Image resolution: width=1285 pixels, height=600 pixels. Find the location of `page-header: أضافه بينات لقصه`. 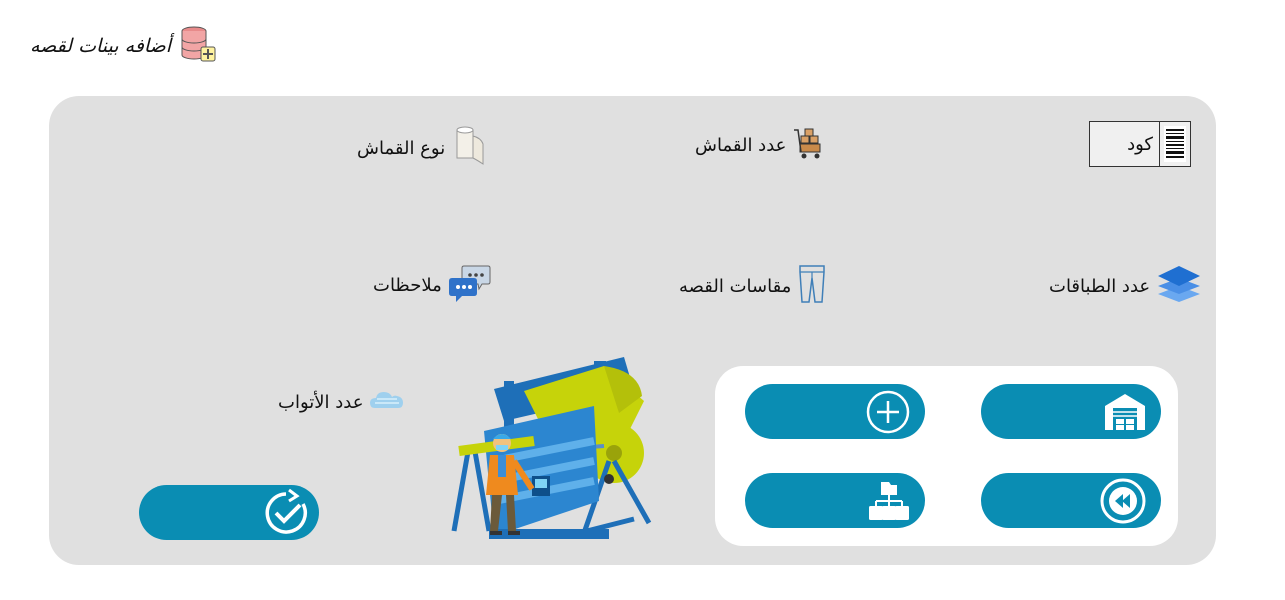

page-header: أضافه بينات لقصه is located at coordinates (123, 46).